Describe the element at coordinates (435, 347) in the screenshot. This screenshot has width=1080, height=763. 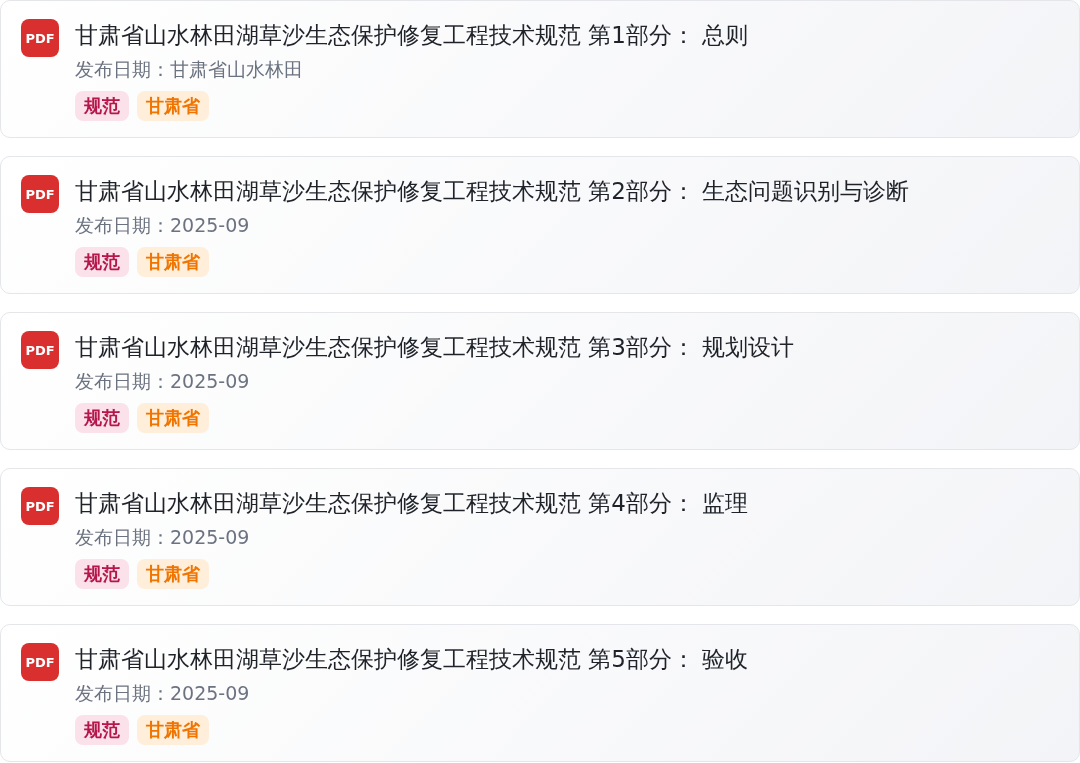
I see `document-title: 甘肃省山水林田湖草沙生态保护修复工程技术规范 第3部分： 规划设计` at that location.